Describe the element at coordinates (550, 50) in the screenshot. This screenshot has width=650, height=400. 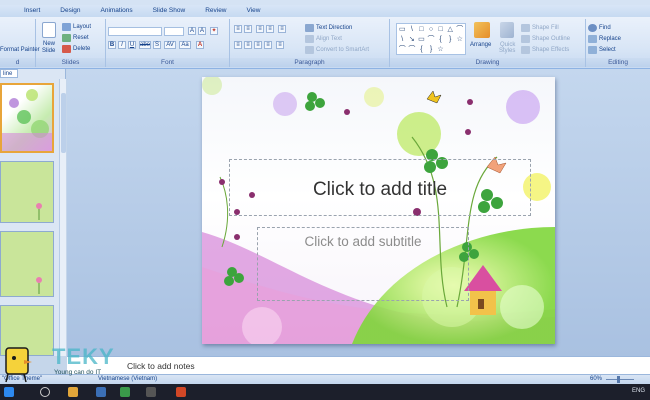
I see `shape-effects-button: Shape Effects` at that location.